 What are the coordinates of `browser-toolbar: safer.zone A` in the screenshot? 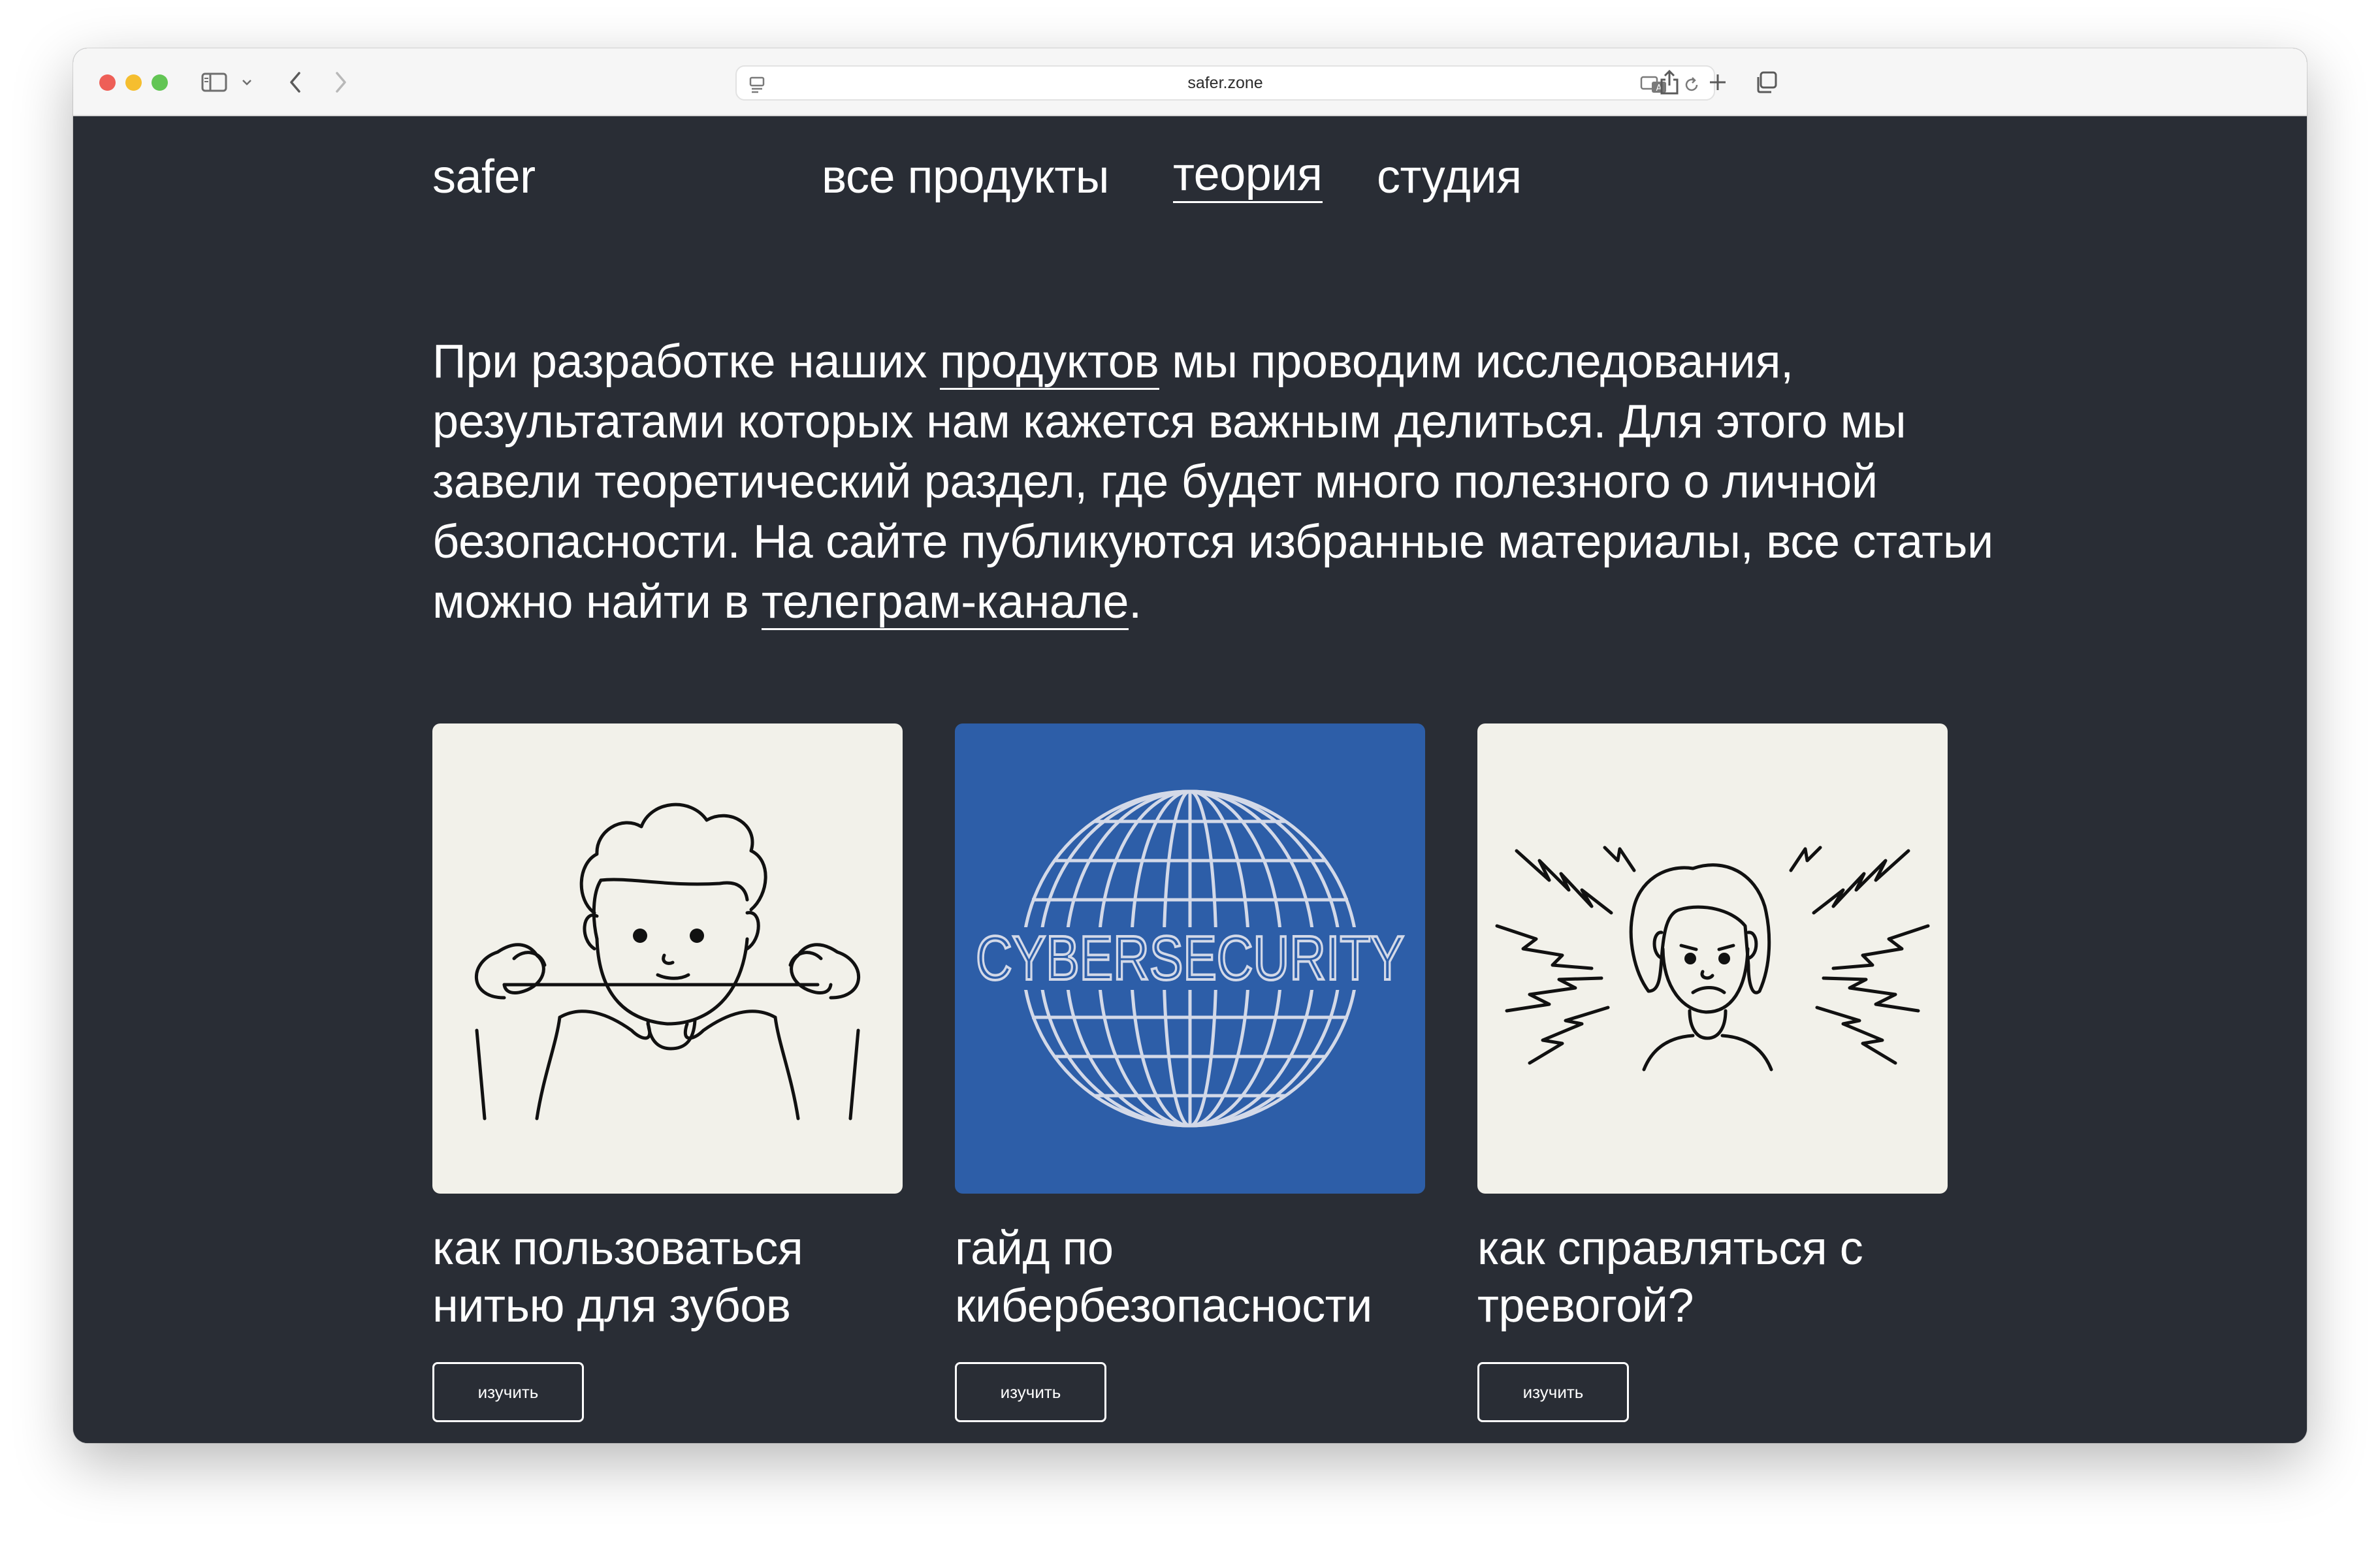 It's located at (1190, 82).